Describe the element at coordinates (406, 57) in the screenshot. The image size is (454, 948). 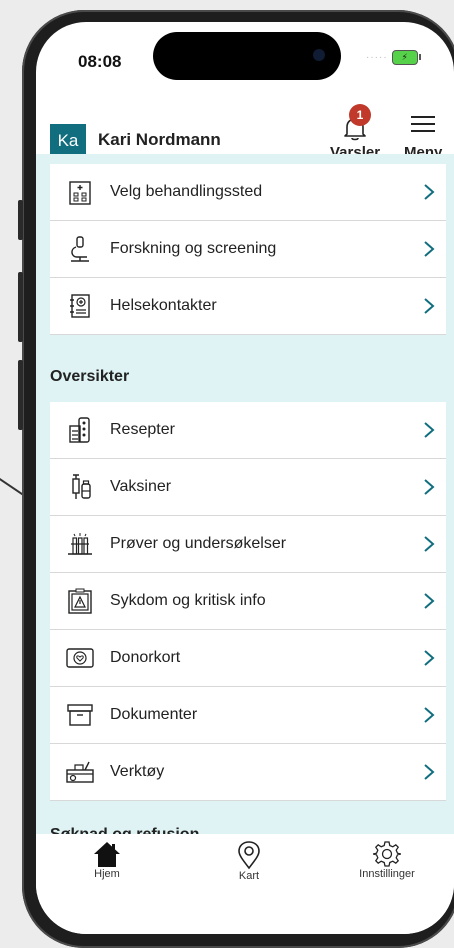
I see `battery-charging-icon: ⚡` at that location.